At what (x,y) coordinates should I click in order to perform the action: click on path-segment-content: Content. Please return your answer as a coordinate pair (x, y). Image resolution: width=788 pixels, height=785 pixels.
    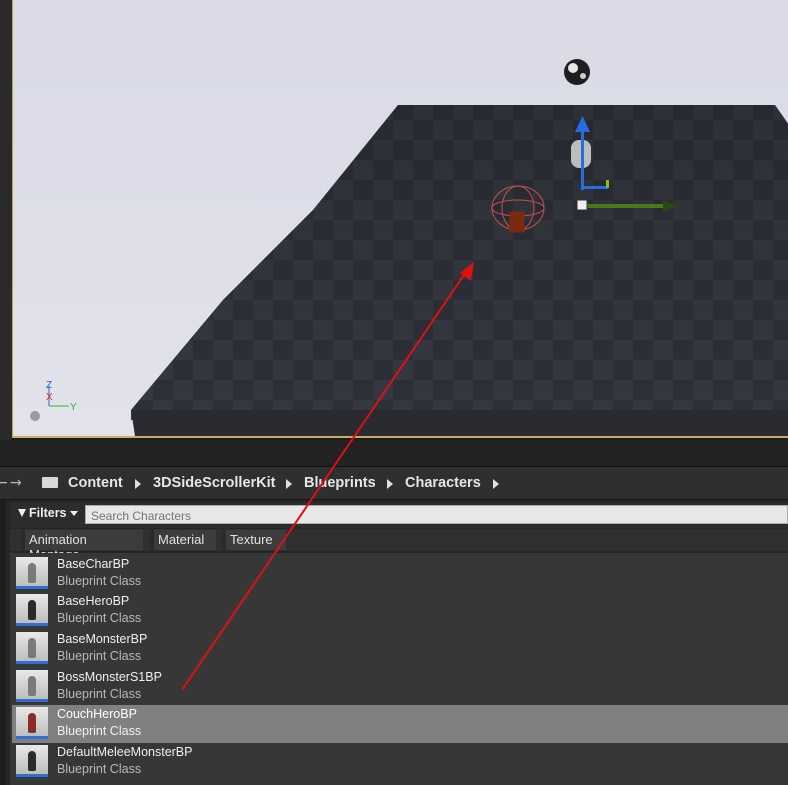
    Looking at the image, I should click on (95, 483).